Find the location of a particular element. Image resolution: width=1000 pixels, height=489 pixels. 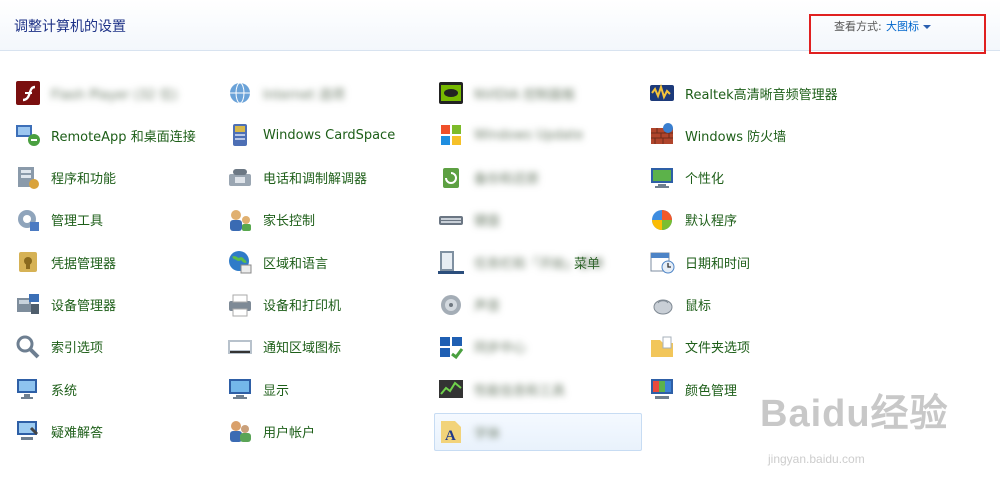

control-panel-item-label: Internet 选项 is located at coordinates (304, 95).